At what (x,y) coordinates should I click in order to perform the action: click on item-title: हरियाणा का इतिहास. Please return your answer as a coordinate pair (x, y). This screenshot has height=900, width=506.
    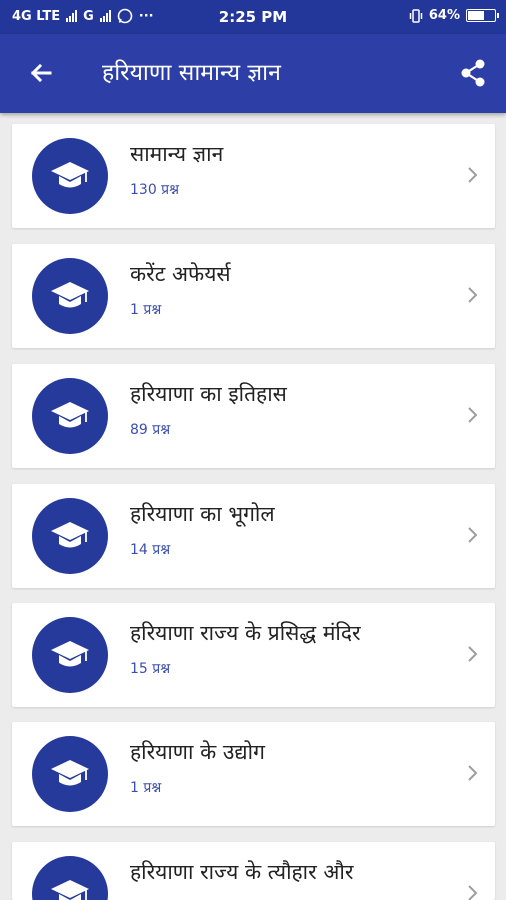
    Looking at the image, I should click on (208, 394).